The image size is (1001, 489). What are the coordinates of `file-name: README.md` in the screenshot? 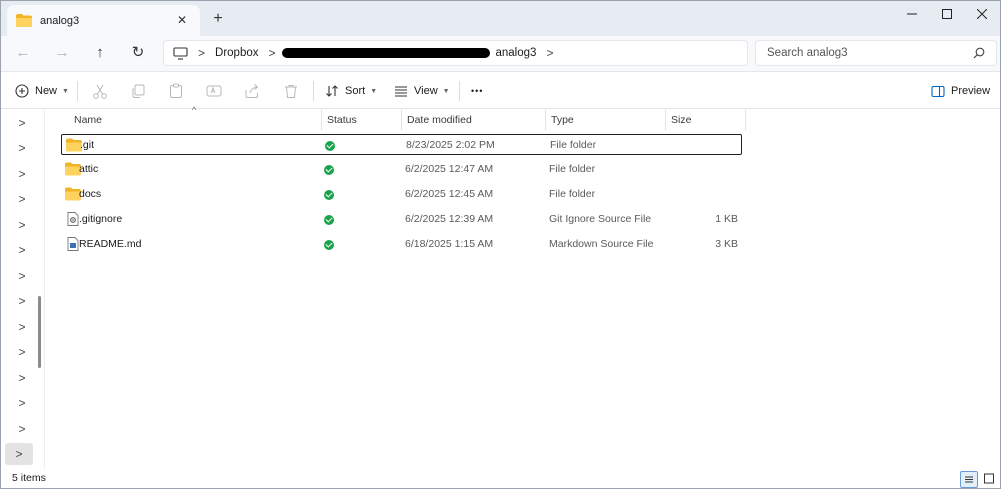 It's located at (110, 244).